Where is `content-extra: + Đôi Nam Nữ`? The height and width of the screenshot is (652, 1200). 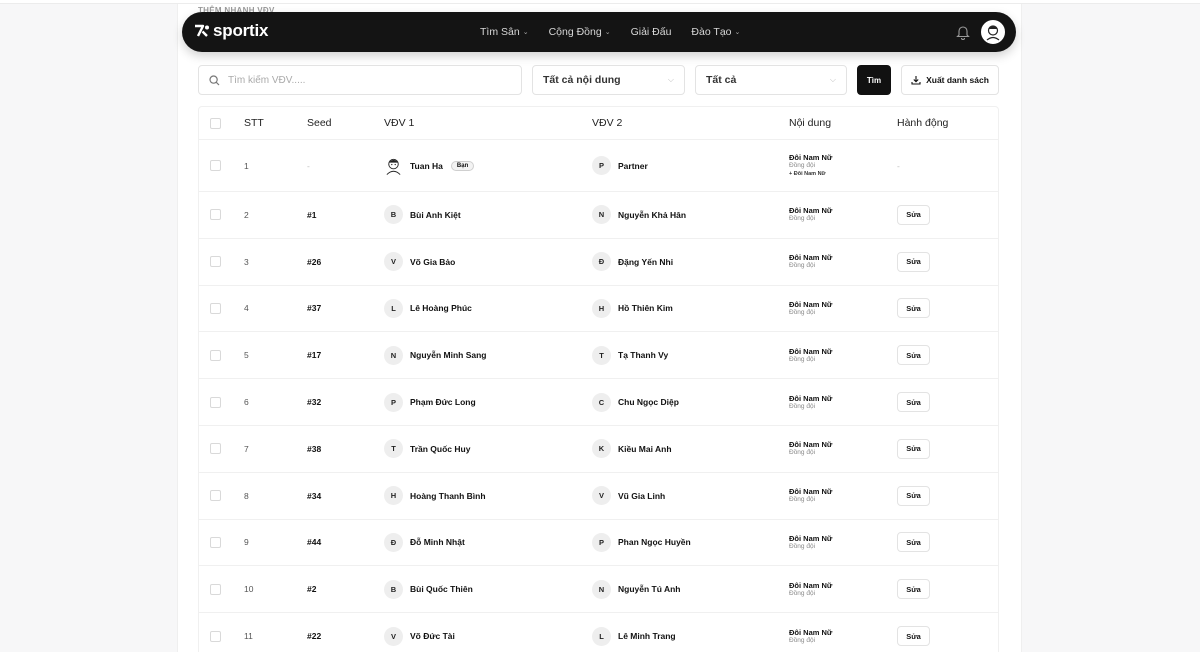
content-extra: + Đôi Nam Nữ is located at coordinates (807, 174).